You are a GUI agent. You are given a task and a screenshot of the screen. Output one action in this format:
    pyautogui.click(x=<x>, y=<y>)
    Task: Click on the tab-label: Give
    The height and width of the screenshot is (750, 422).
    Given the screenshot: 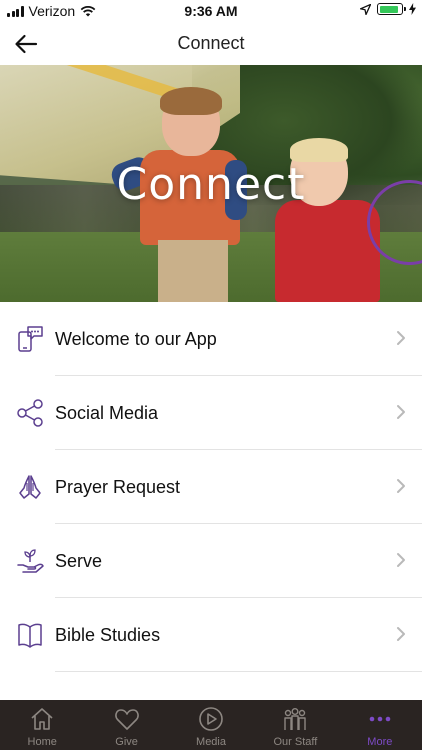 What is the action you would take?
    pyautogui.click(x=126, y=742)
    